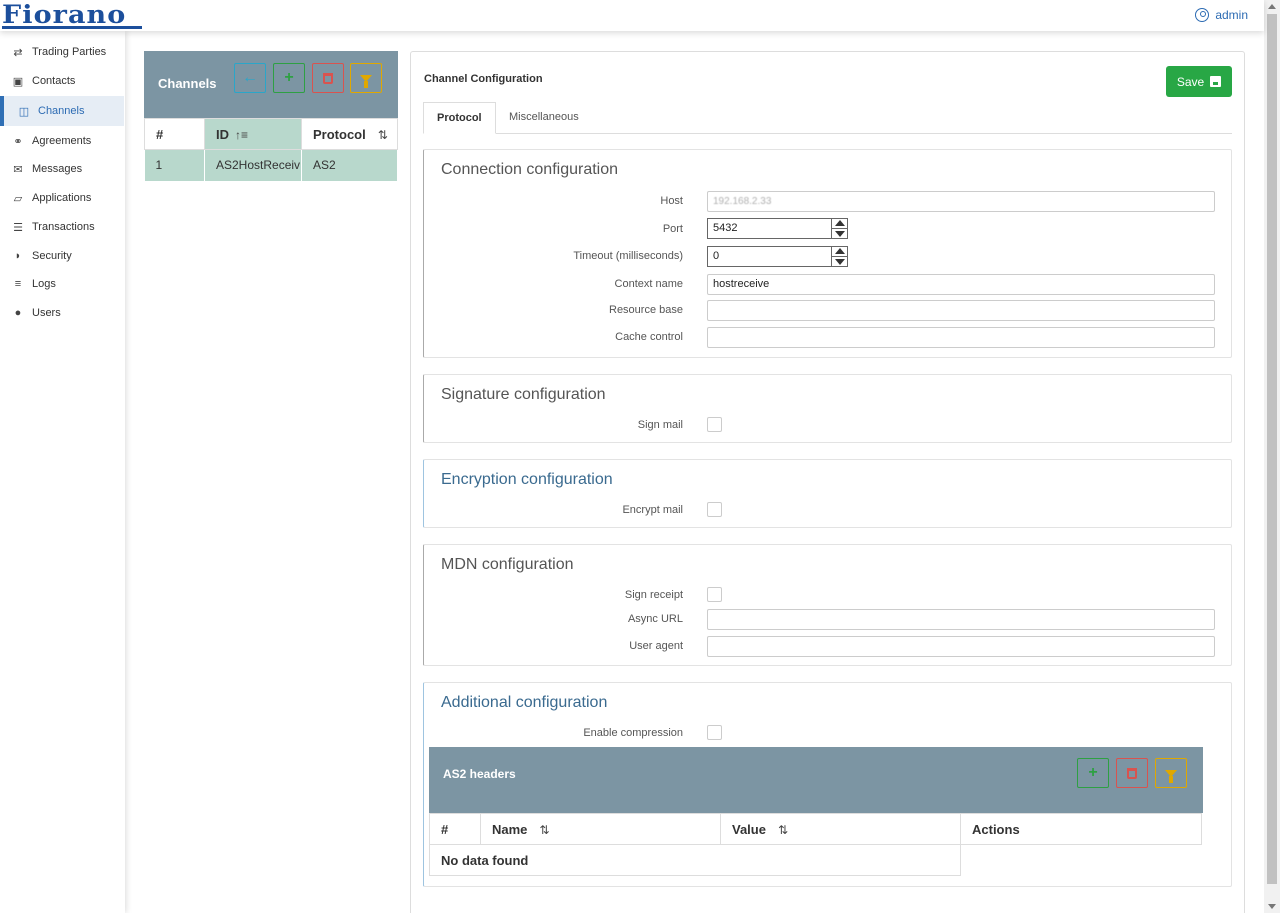  I want to click on sort-ascending-icon: ↑≡, so click(242, 134).